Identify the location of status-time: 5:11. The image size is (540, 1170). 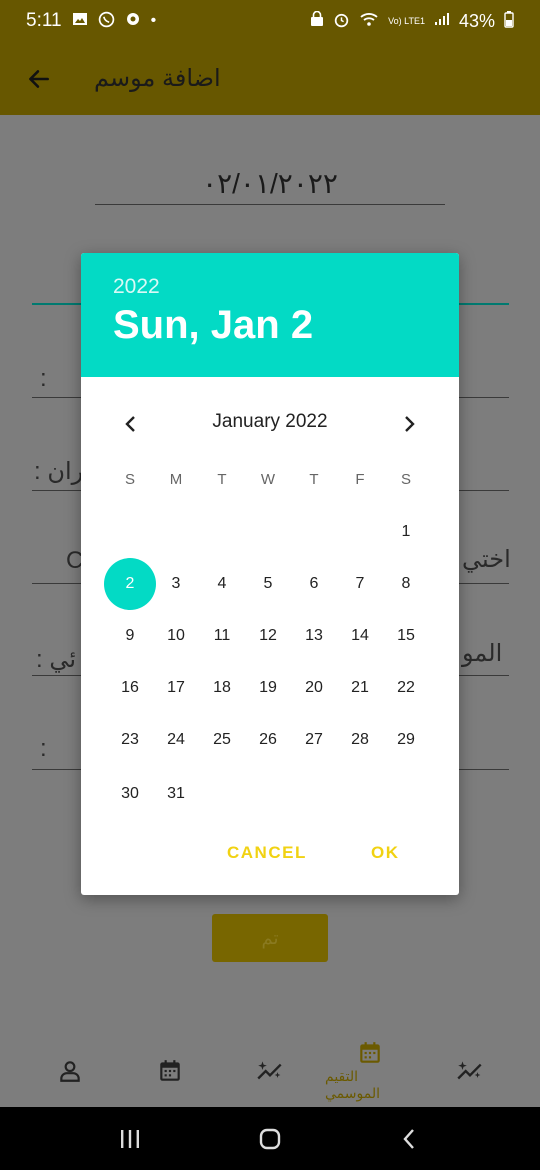
(44, 20).